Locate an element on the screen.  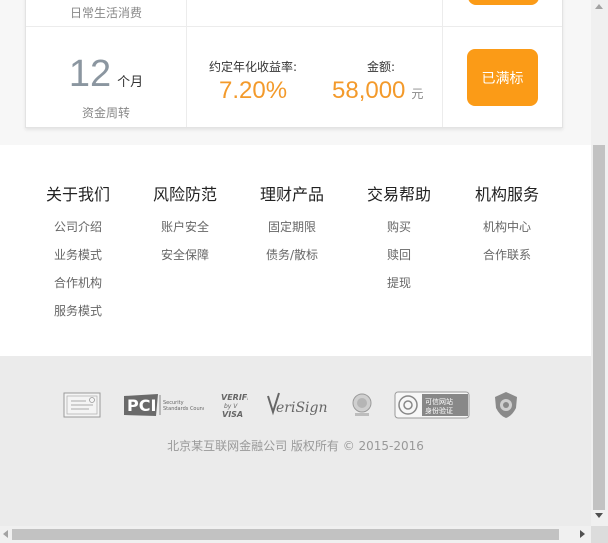
horizontal-scroll-thumb is located at coordinates (285, 534).